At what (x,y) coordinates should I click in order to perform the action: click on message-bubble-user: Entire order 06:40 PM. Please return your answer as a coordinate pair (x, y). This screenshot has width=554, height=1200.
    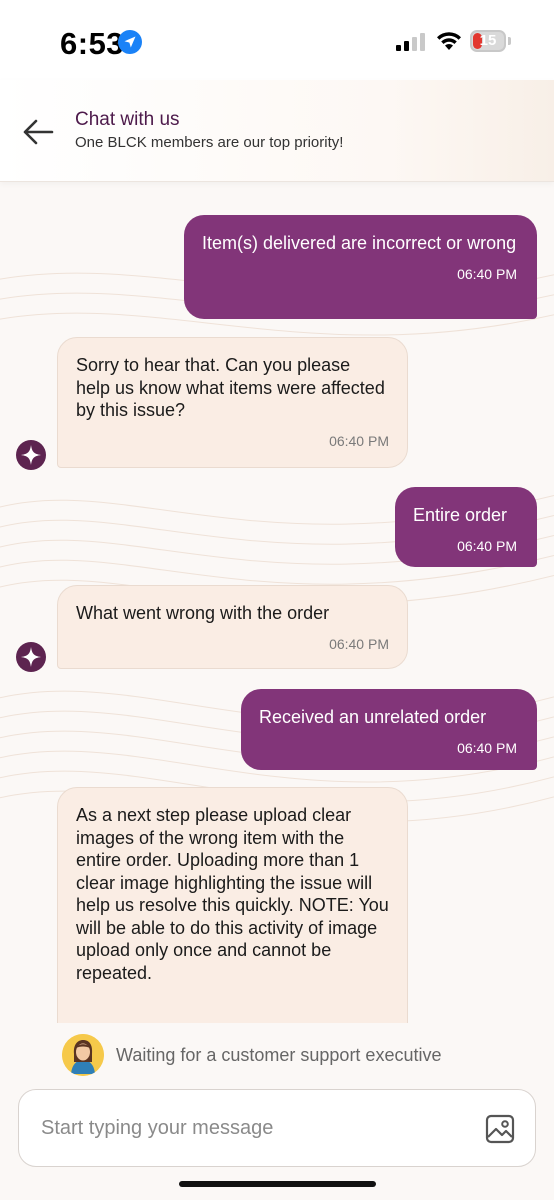
    Looking at the image, I should click on (466, 527).